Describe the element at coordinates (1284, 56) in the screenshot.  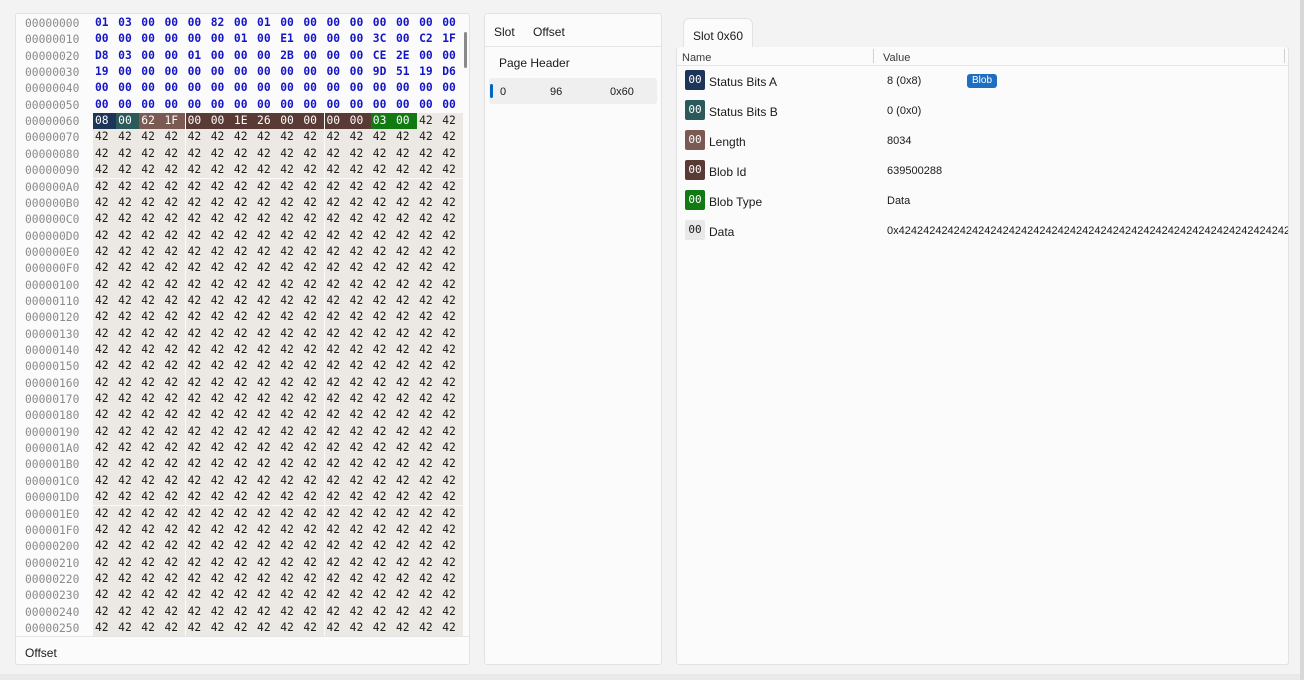
I see `column-separator` at that location.